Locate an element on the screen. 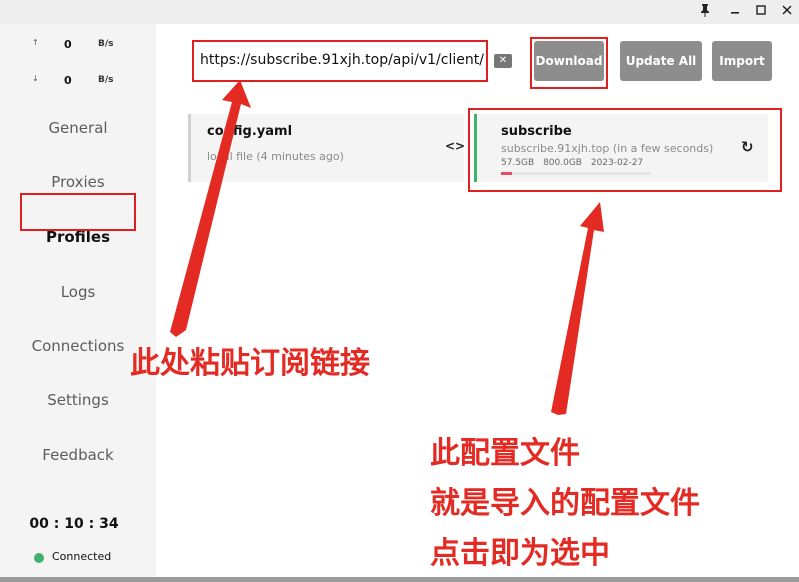 The width and height of the screenshot is (799, 582). profile-hint-line1: 此配置文件 is located at coordinates (505, 453).